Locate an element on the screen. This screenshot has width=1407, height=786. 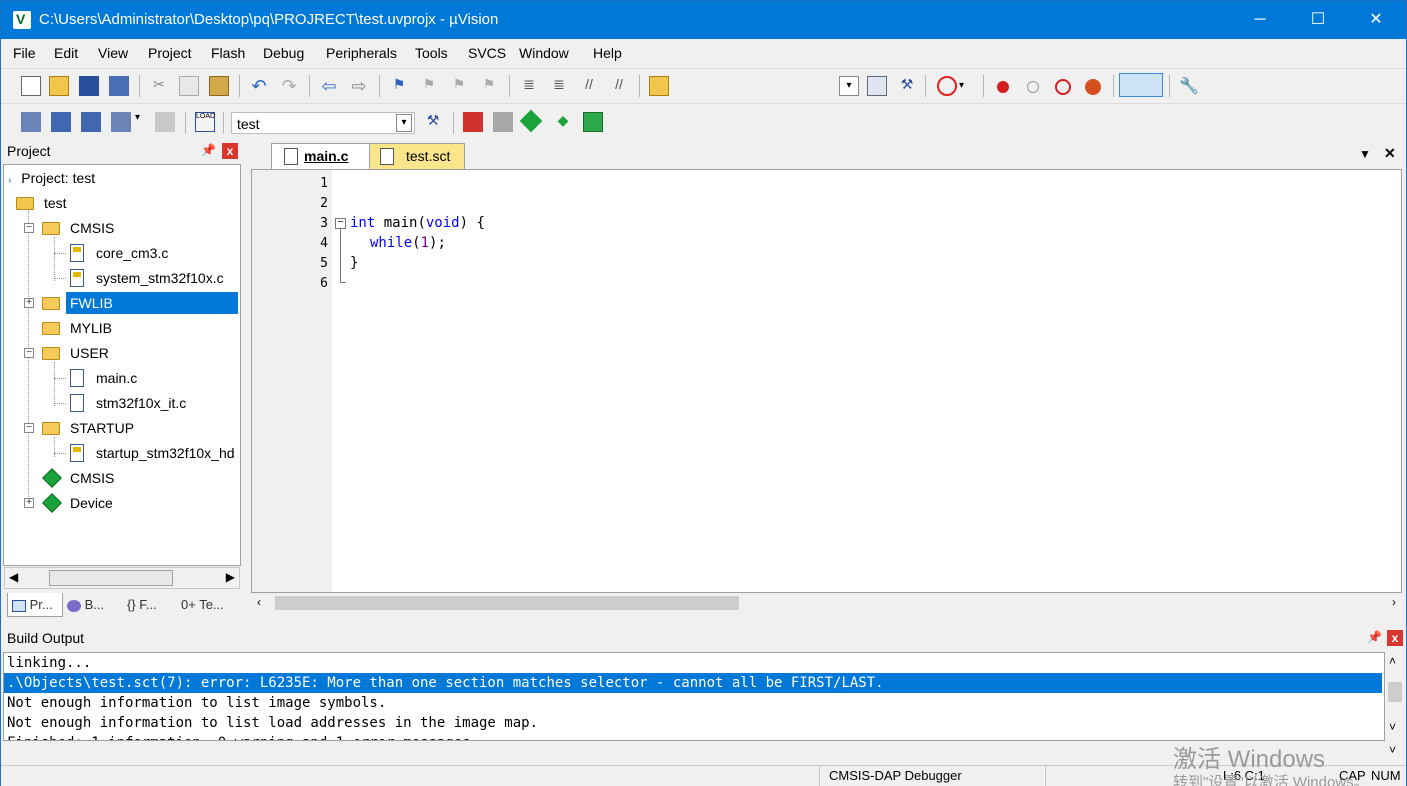
download-icon: LOAD is located at coordinates (205, 122).